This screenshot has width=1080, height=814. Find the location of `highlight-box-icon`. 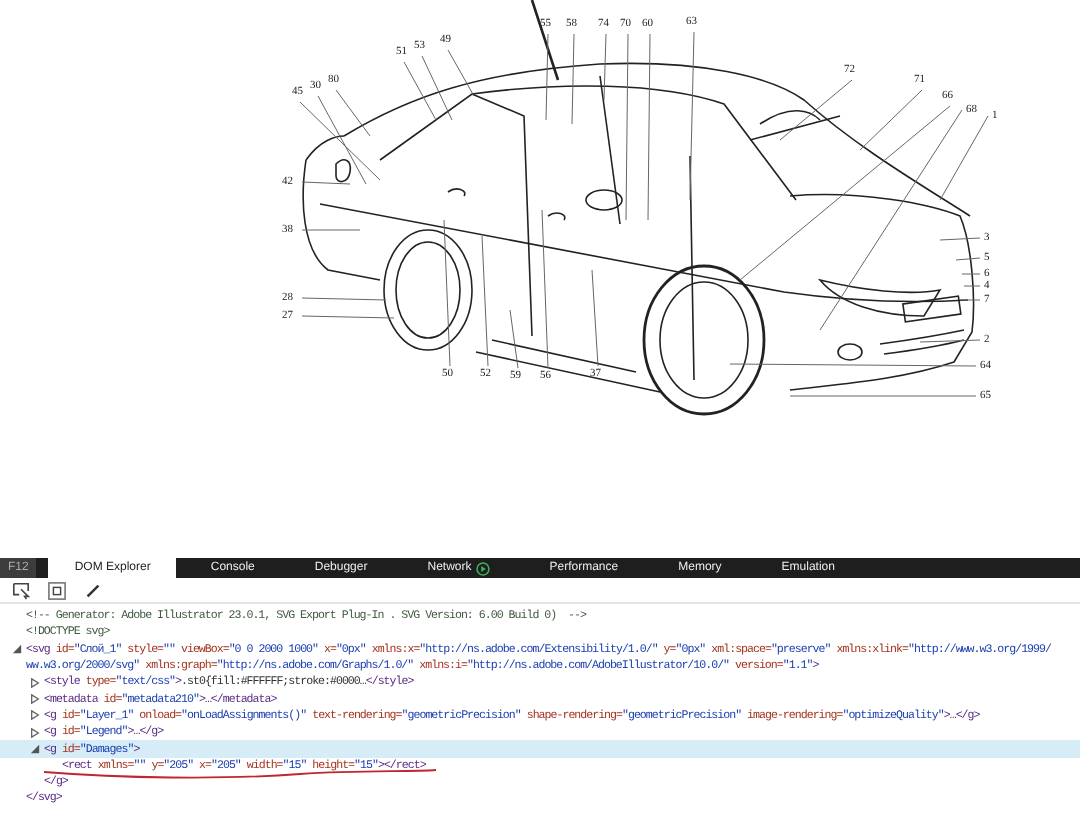

highlight-box-icon is located at coordinates (57, 590).